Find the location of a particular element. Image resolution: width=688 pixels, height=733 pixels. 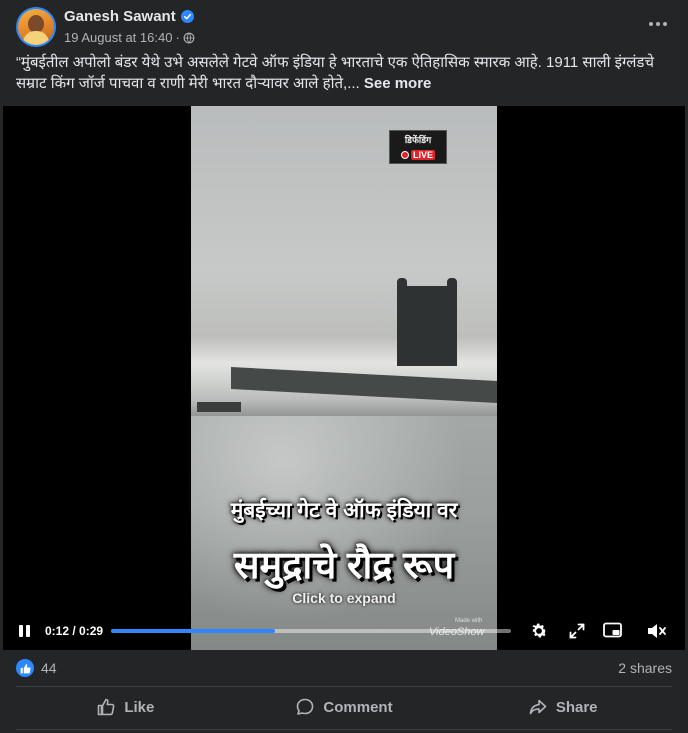

avatar-image is located at coordinates (36, 27).